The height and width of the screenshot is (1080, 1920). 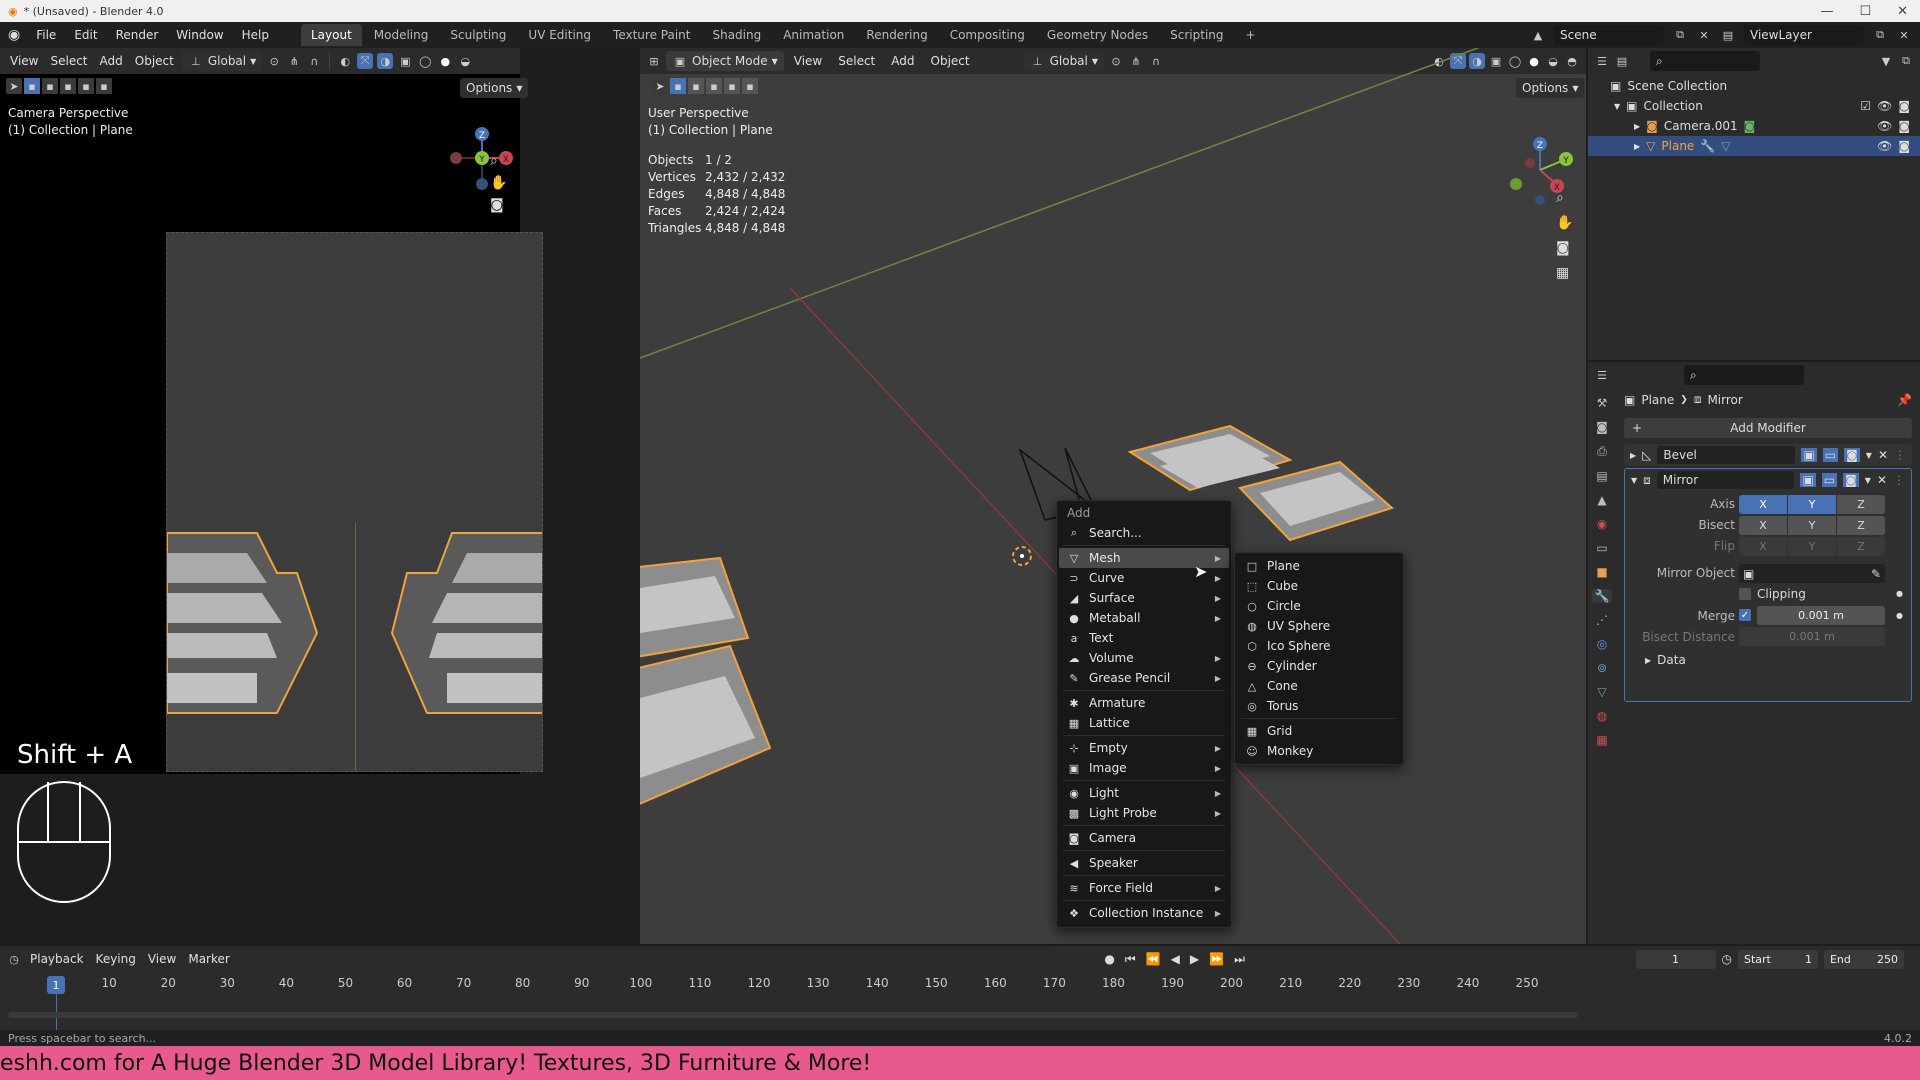 What do you see at coordinates (14, 35) in the screenshot?
I see `blender-menu-icon: ◉` at bounding box center [14, 35].